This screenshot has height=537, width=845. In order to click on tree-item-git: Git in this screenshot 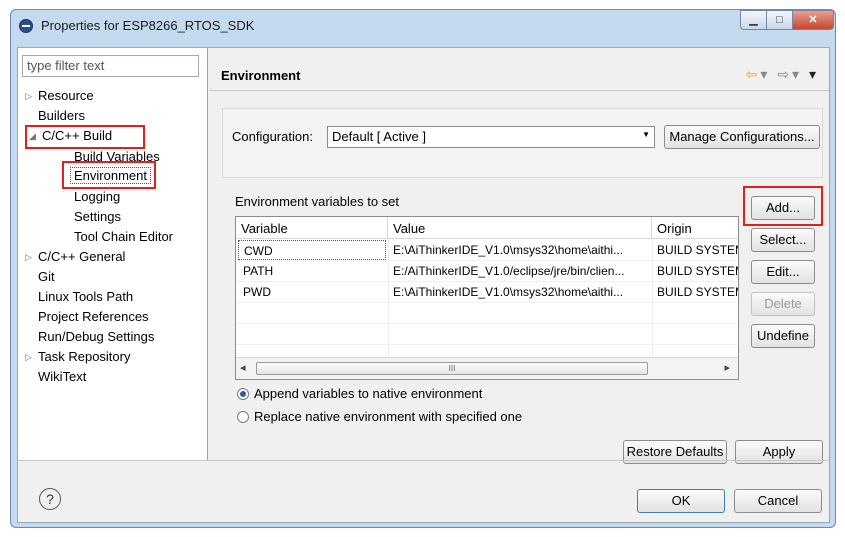, I will do `click(46, 276)`.